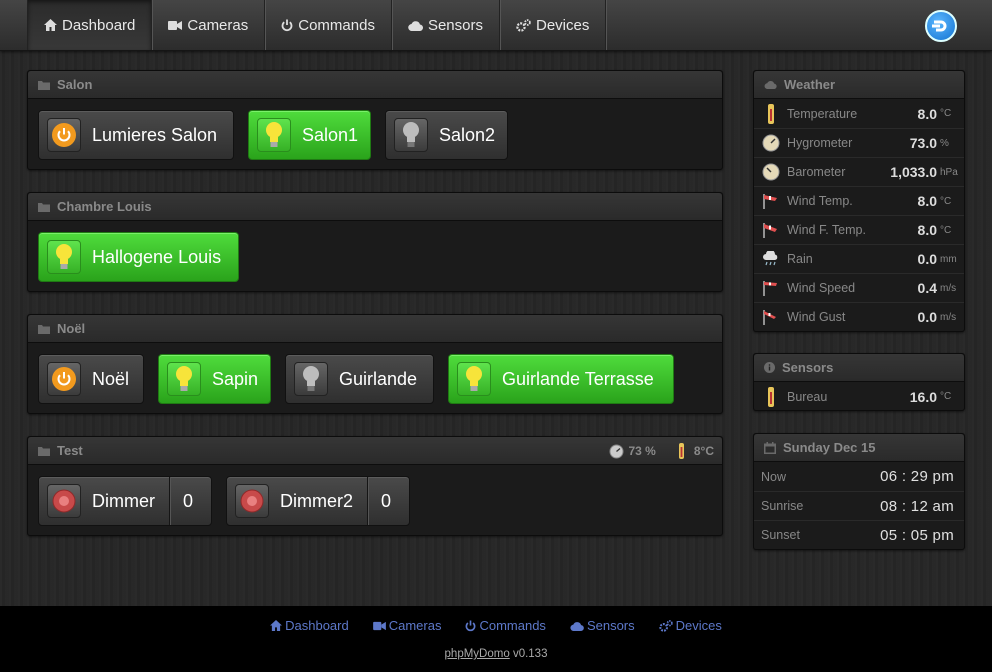 This screenshot has height=672, width=992. I want to click on room-panel-chambre-louis: Chambre Louis Hallogene Louis, so click(375, 242).